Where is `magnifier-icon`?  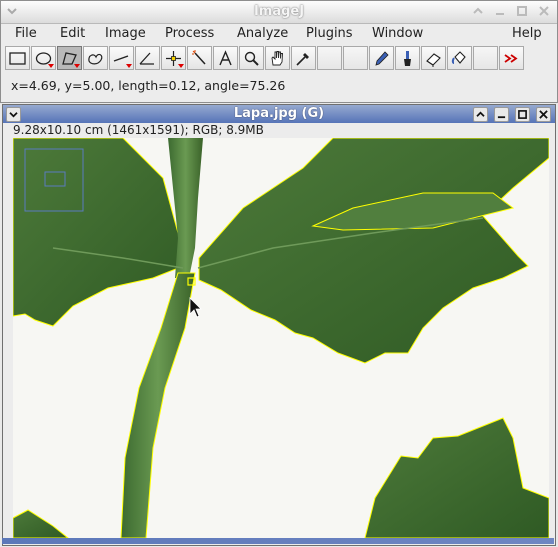
magnifier-icon is located at coordinates (251, 58).